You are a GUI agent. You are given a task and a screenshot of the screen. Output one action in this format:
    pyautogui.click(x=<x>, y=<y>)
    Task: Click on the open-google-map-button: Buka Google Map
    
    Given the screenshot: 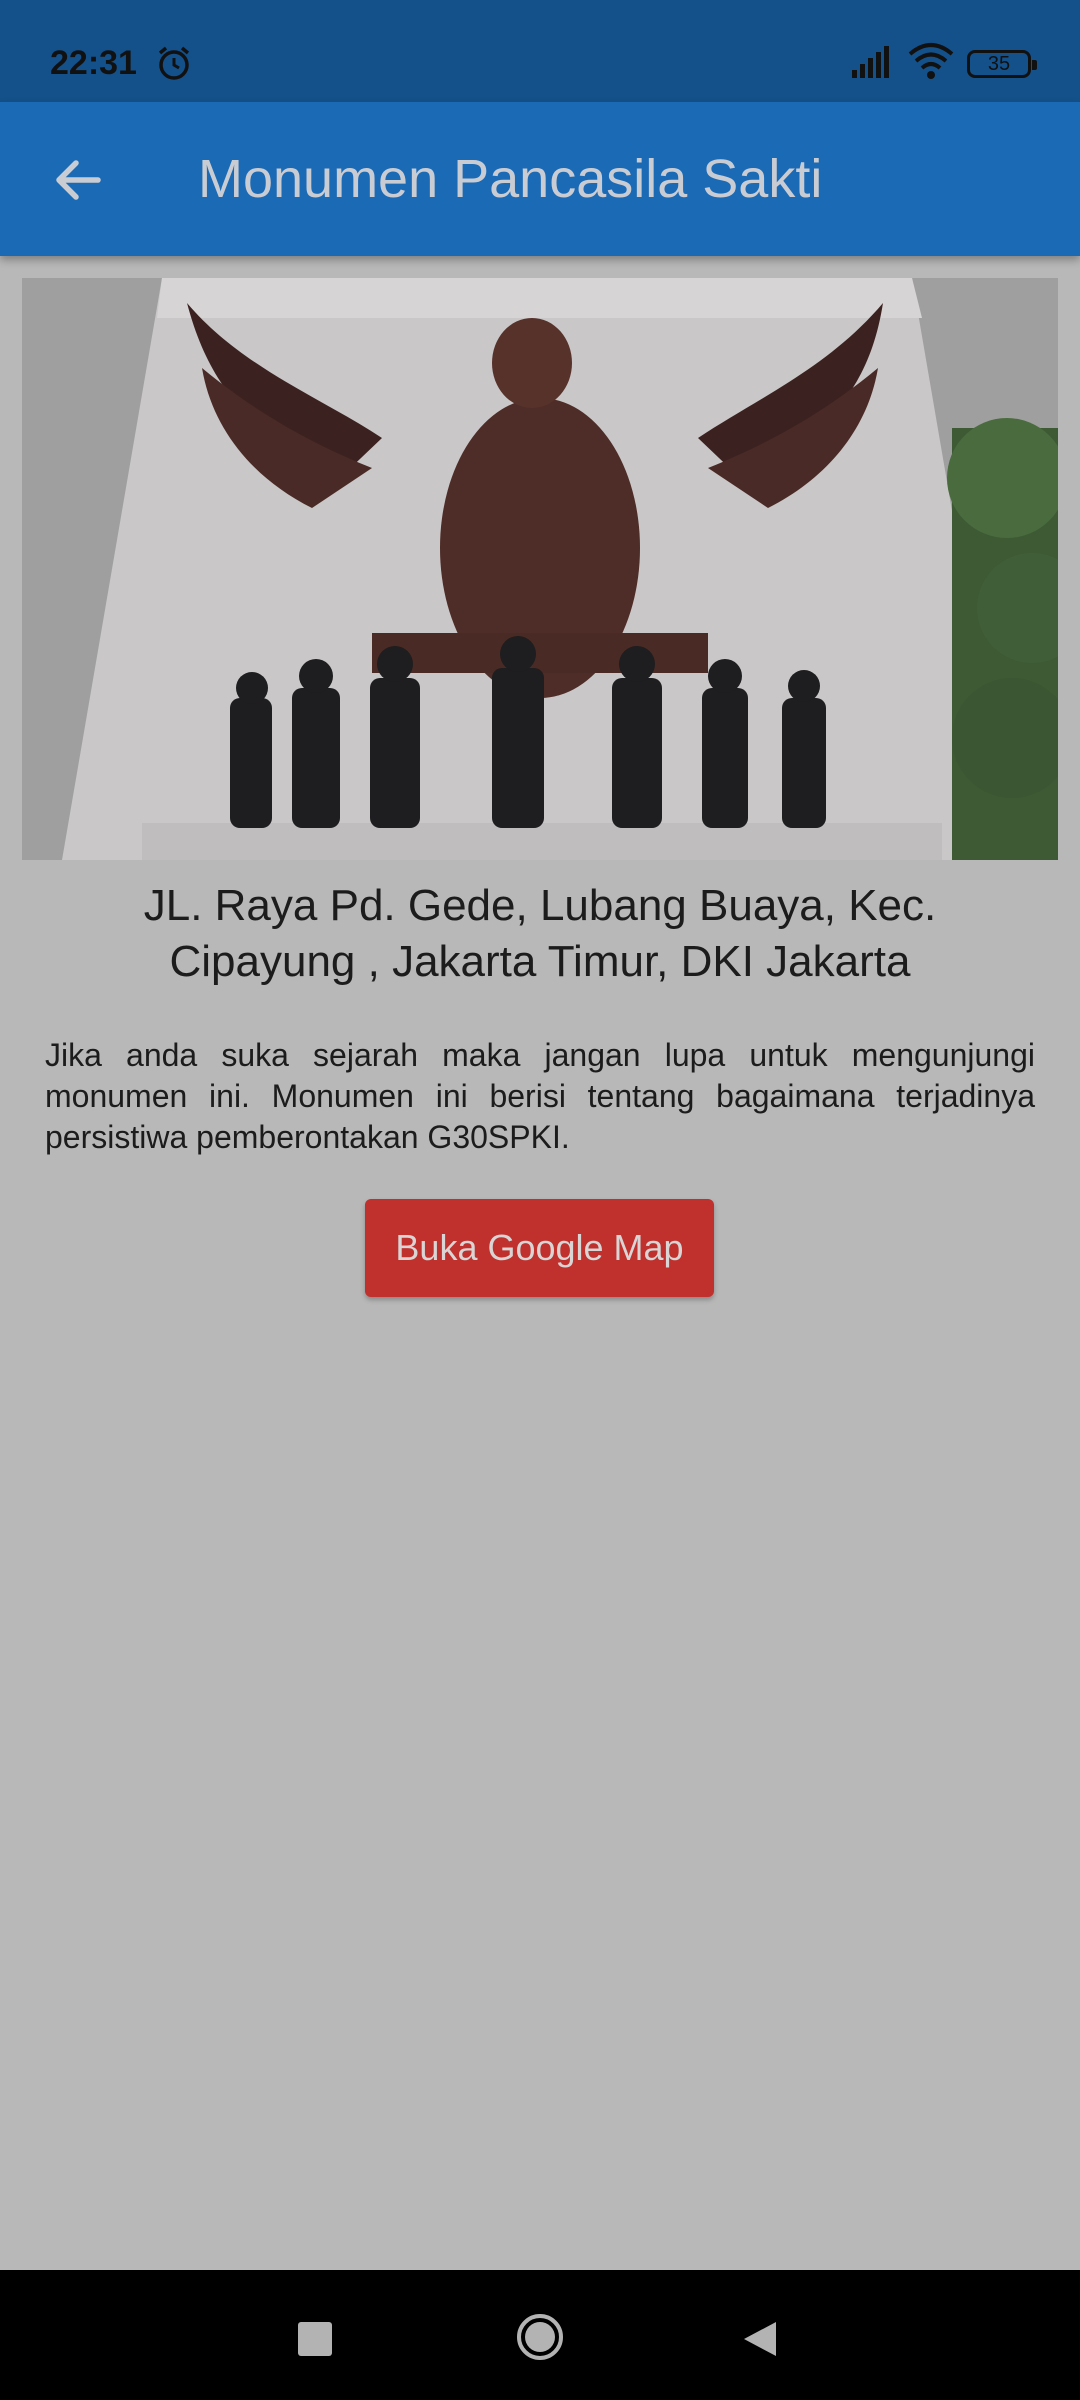 What is the action you would take?
    pyautogui.click(x=539, y=1248)
    